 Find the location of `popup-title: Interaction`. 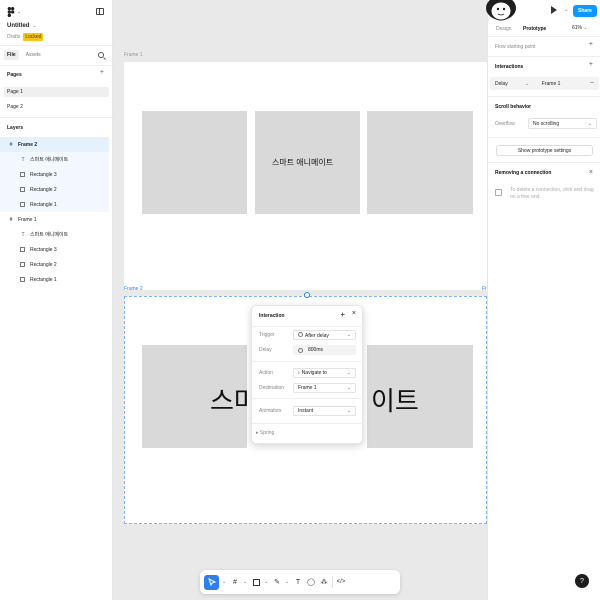

popup-title: Interaction is located at coordinates (272, 316).